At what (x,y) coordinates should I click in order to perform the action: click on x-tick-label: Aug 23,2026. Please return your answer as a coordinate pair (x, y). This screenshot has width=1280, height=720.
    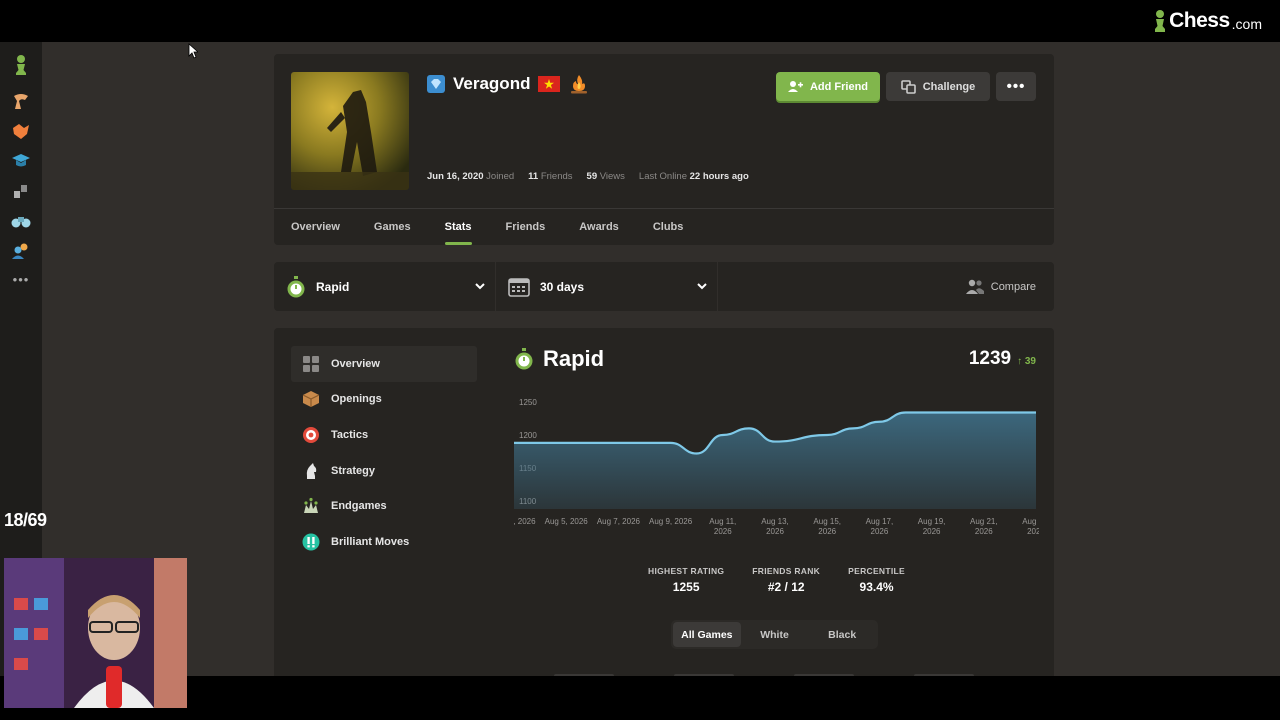
    Looking at the image, I should click on (1030, 526).